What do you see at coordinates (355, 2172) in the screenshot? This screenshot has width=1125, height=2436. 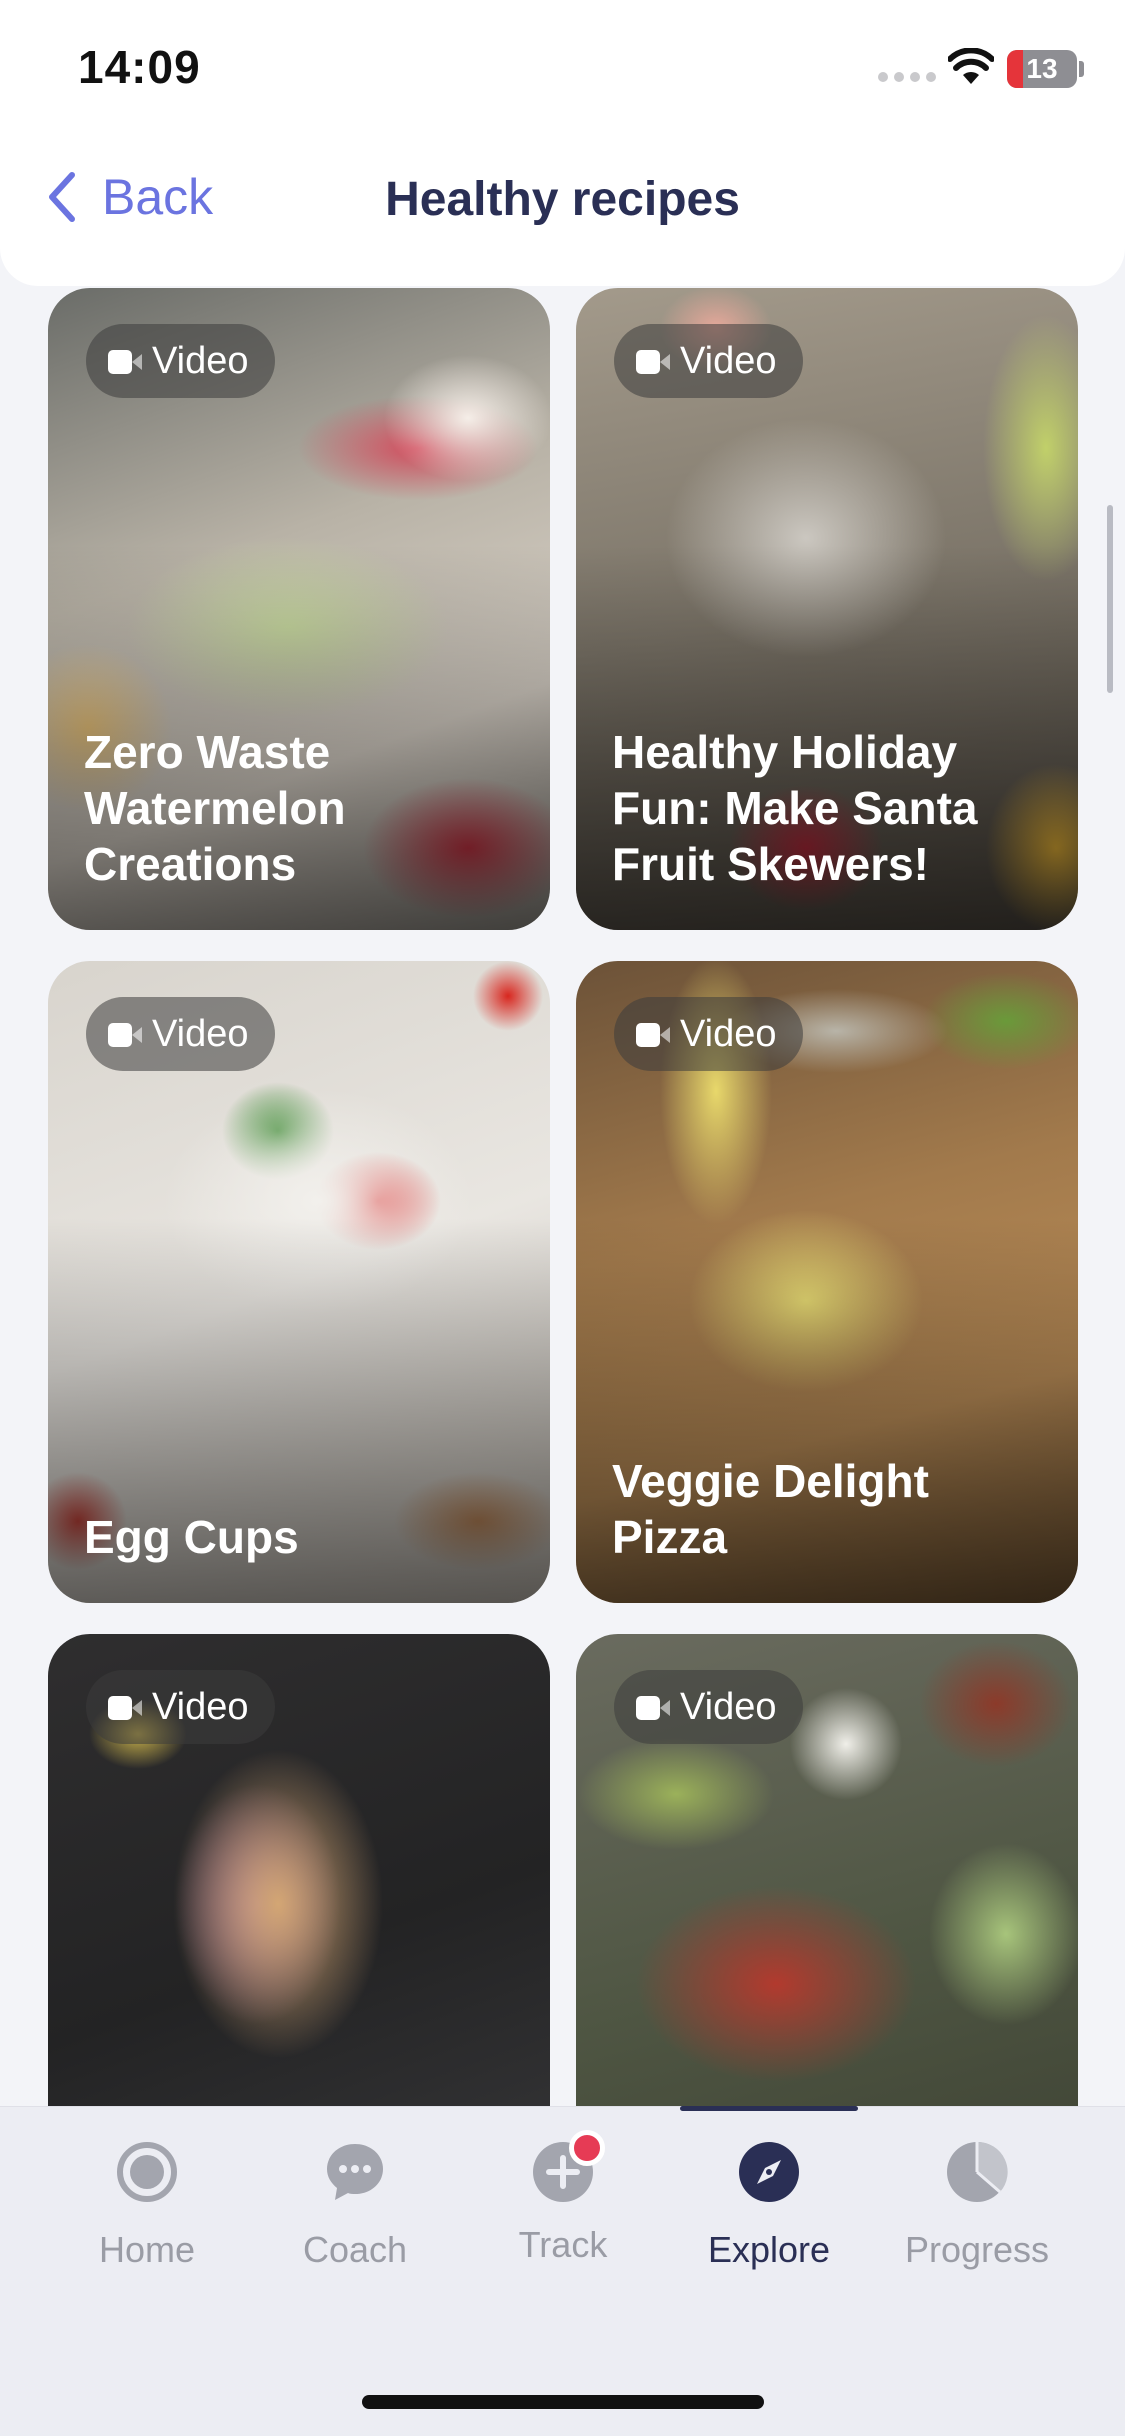 I see `chat-icon` at bounding box center [355, 2172].